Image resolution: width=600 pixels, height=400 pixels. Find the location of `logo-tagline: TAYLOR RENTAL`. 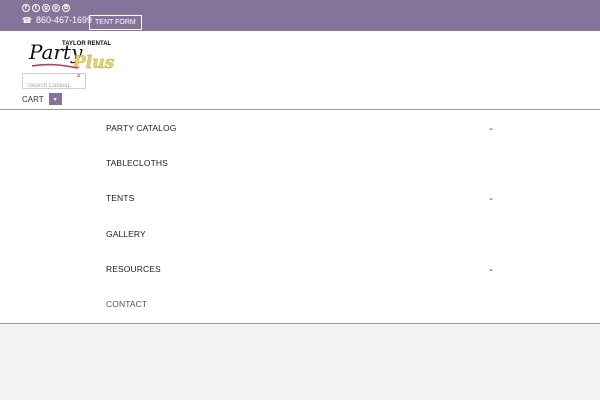

logo-tagline: TAYLOR RENTAL is located at coordinates (87, 44).